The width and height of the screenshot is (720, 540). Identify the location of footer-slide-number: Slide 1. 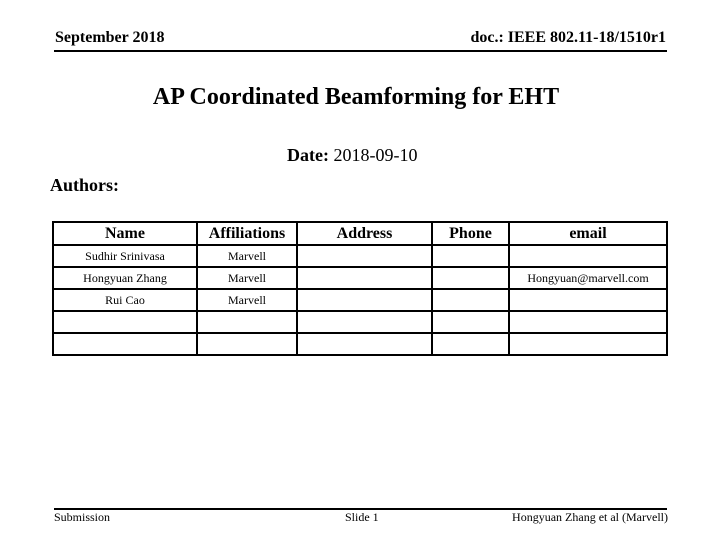
(362, 517).